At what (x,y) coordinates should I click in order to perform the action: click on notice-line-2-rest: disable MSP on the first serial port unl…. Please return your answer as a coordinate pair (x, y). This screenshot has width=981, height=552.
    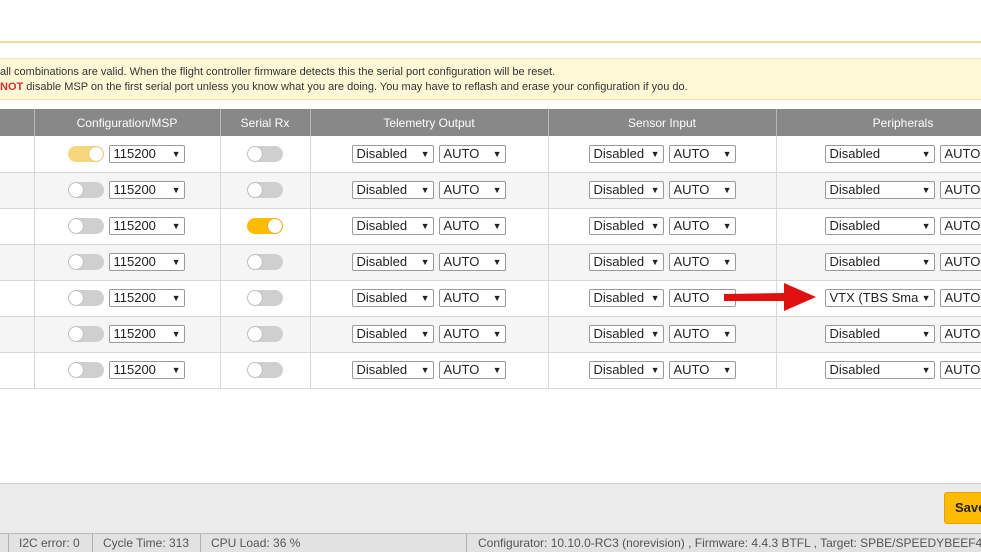
    Looking at the image, I should click on (355, 87).